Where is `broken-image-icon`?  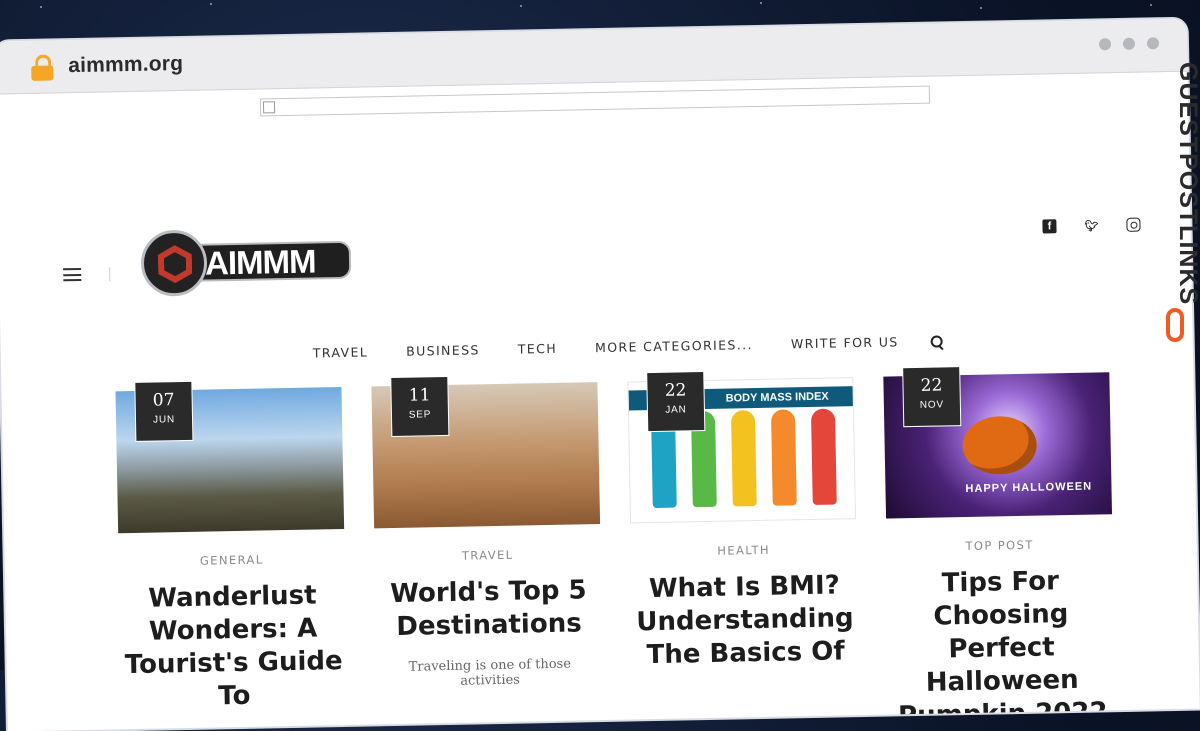 broken-image-icon is located at coordinates (269, 107).